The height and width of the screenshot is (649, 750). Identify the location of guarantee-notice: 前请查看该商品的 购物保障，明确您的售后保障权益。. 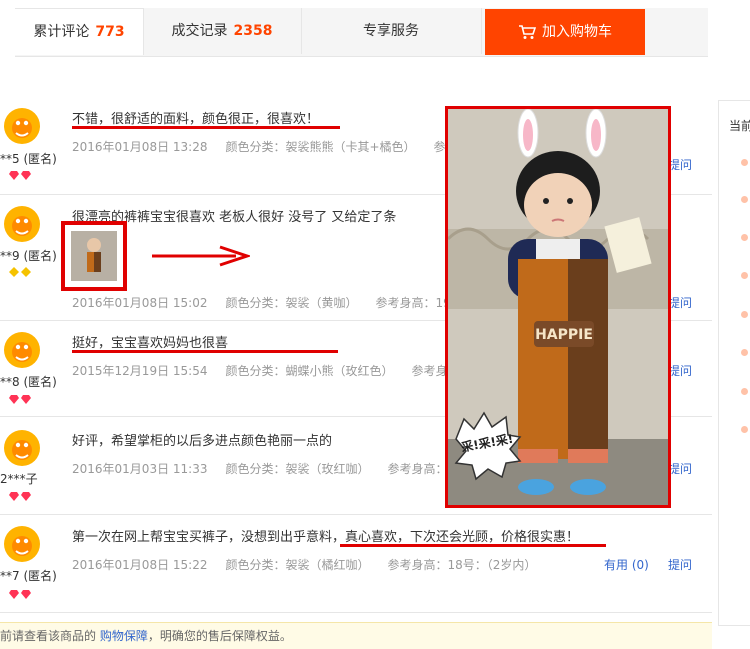
(356, 635).